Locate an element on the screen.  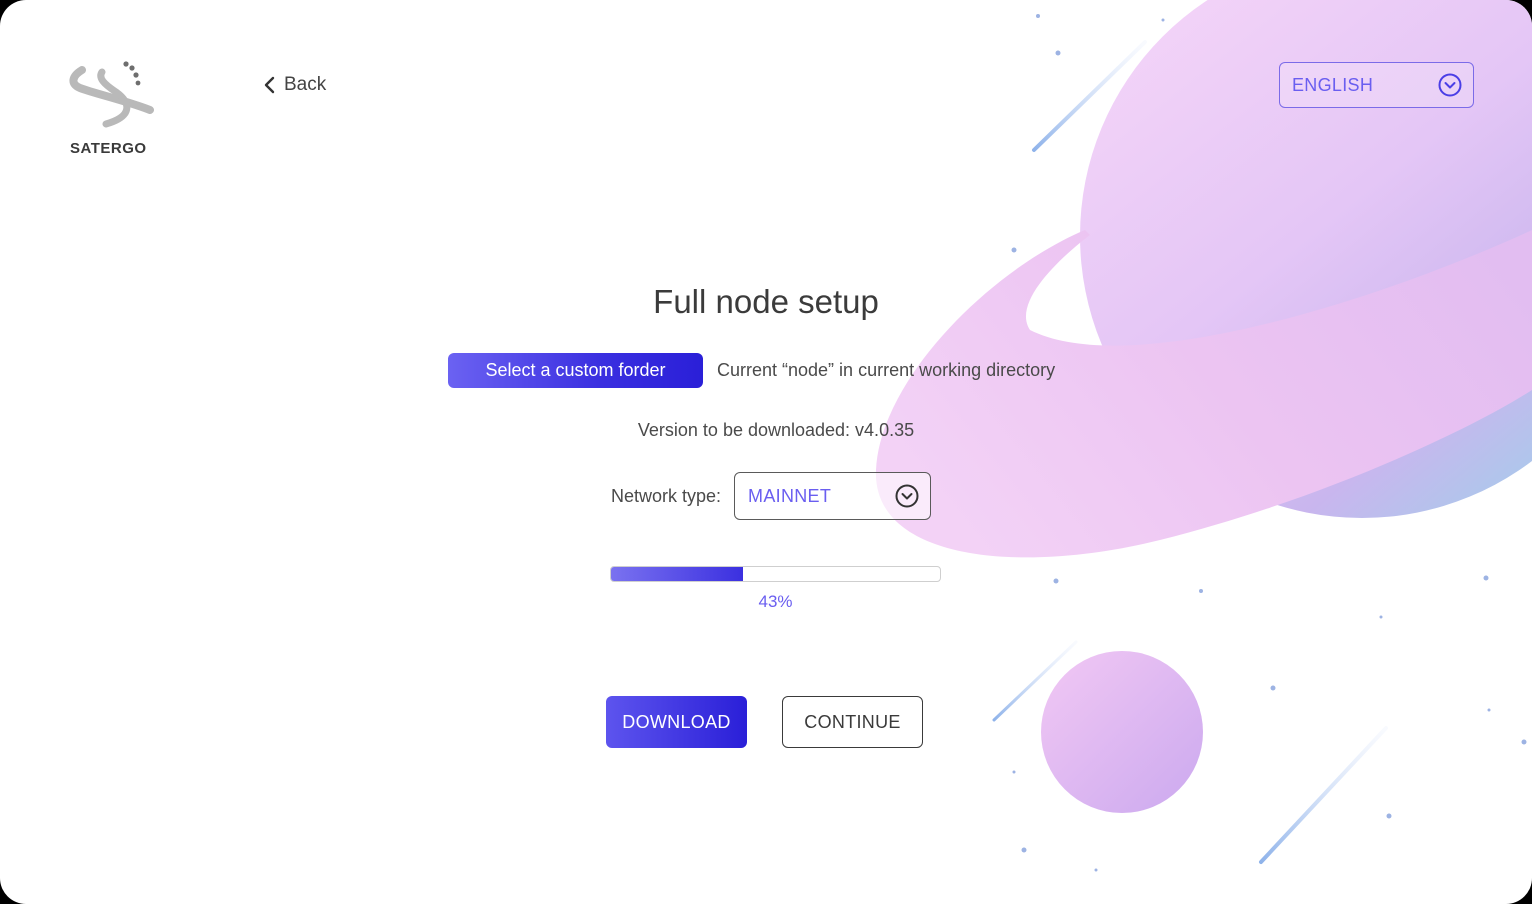
chevron-left-icon is located at coordinates (269, 85).